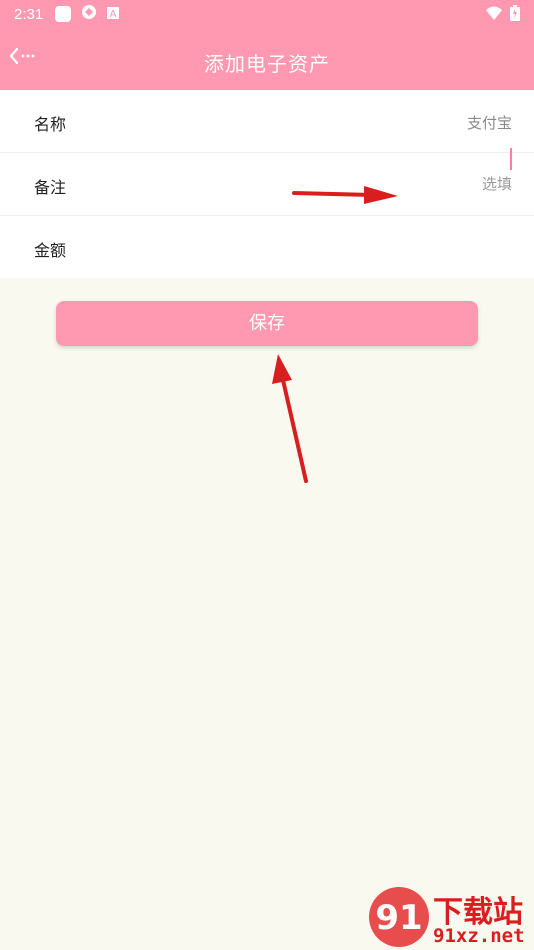 This screenshot has height=950, width=534. I want to click on page-title: 添加电子资产, so click(267, 64).